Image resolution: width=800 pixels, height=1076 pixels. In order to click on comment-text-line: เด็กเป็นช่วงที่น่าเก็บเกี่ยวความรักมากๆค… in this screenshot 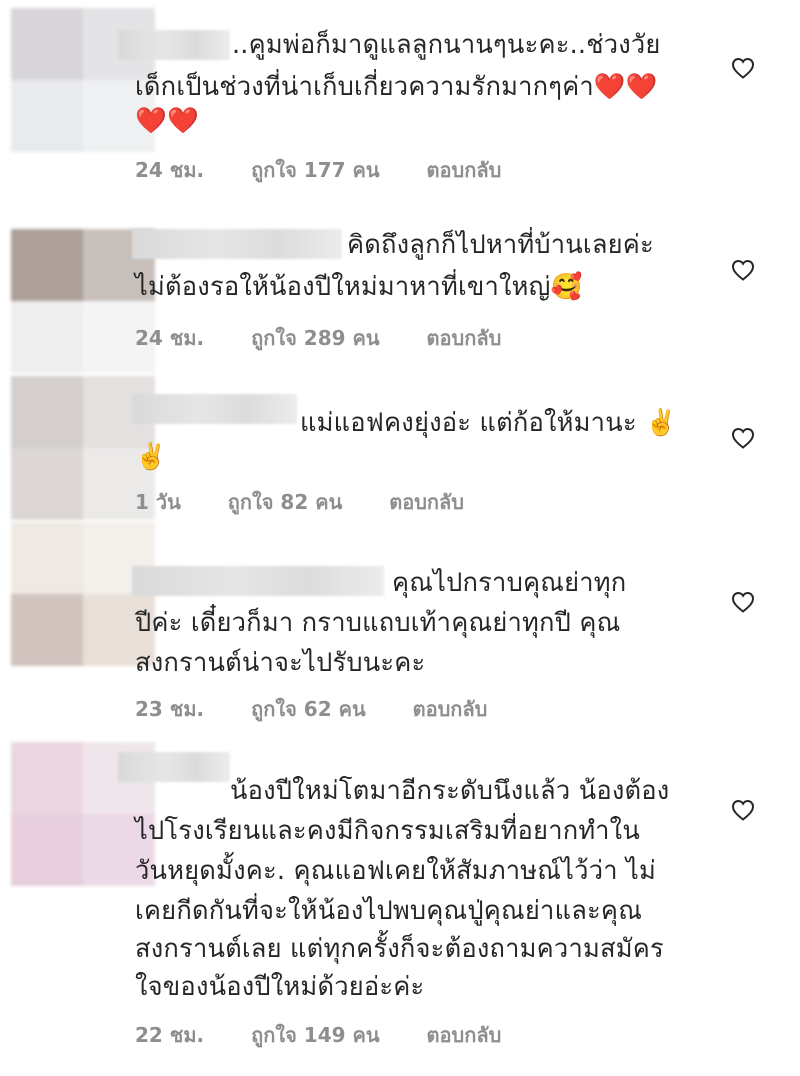, I will do `click(396, 87)`.